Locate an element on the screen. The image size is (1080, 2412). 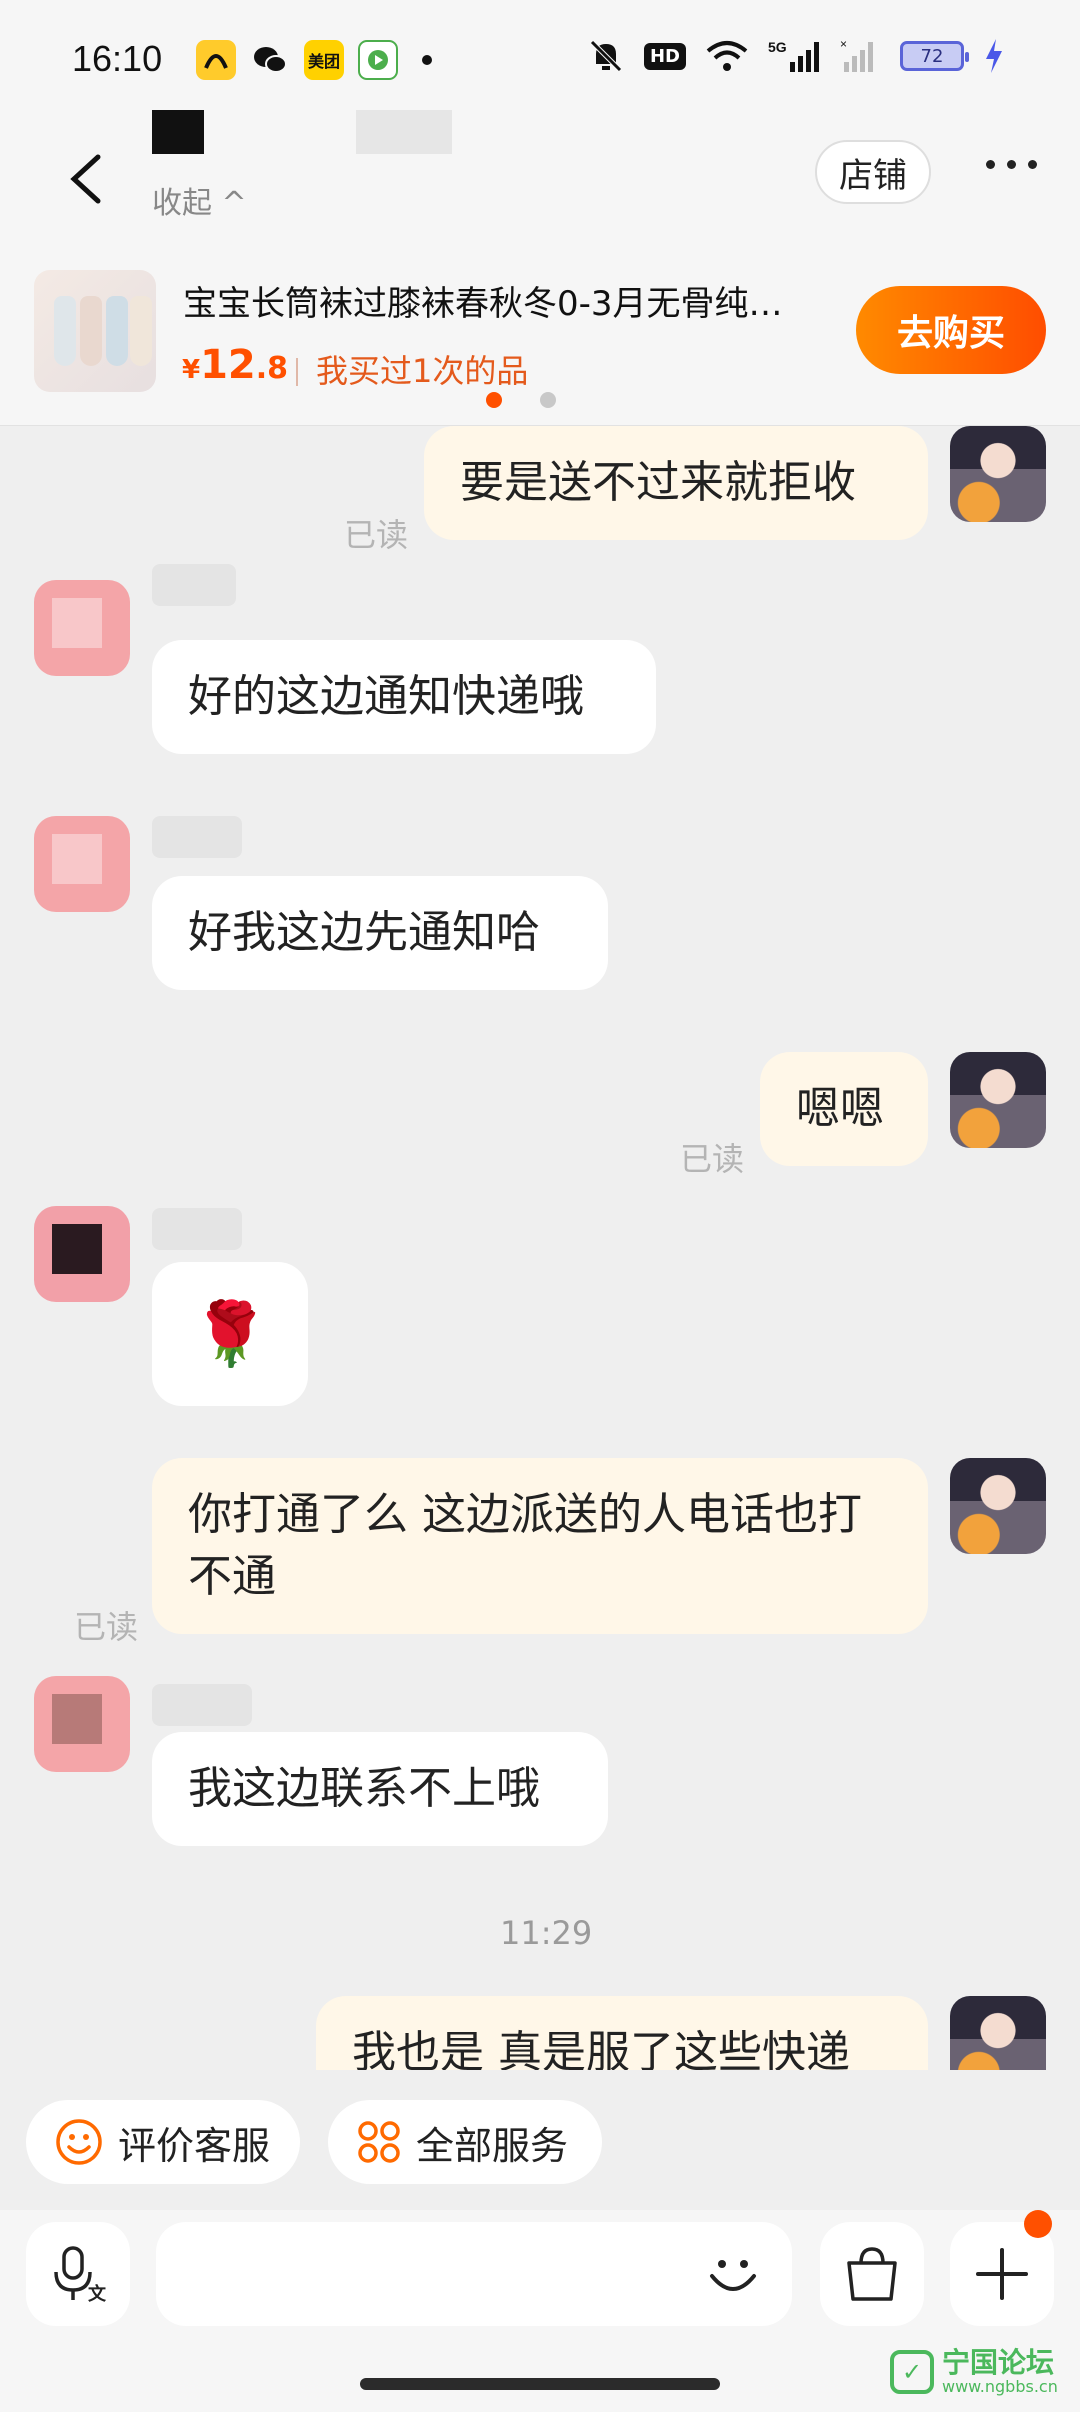
rate-service-label: 评价客服 is located at coordinates (194, 2145).